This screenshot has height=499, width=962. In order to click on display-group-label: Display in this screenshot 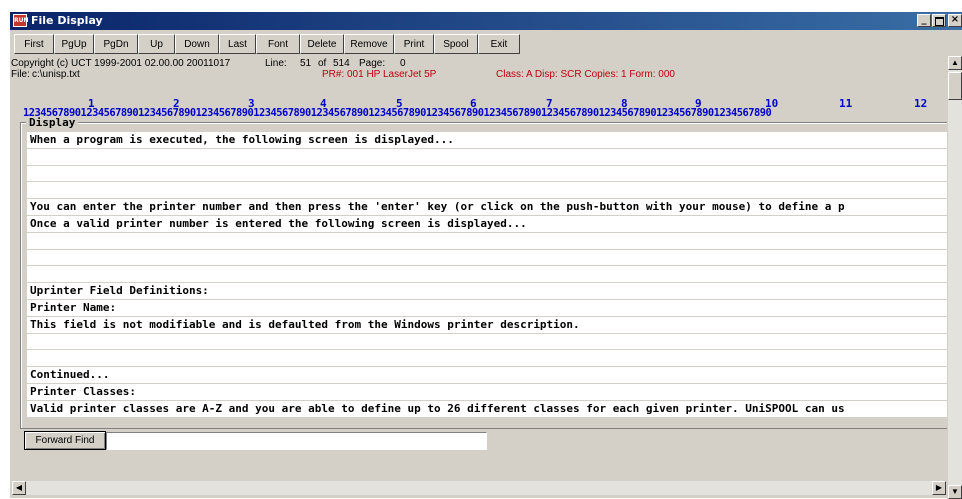, I will do `click(52, 122)`.